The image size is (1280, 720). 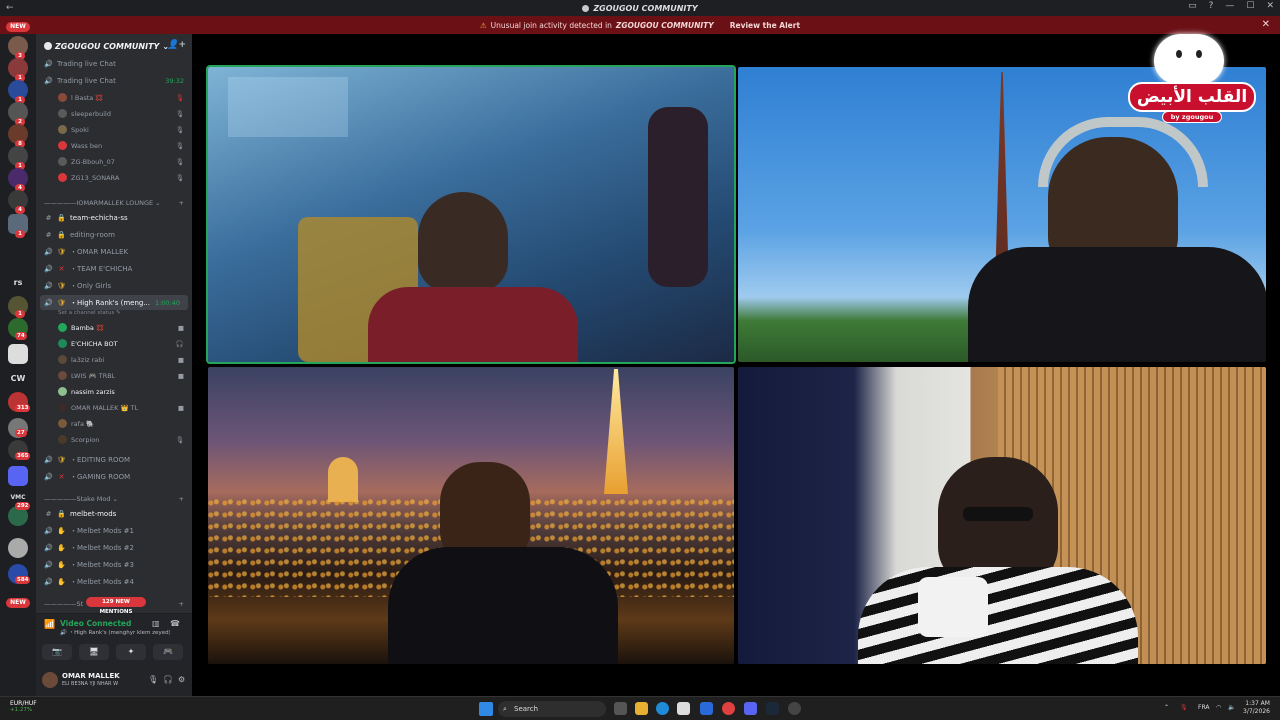 I want to click on clock: 1:37 AM 3/7/2026, so click(x=1256, y=708).